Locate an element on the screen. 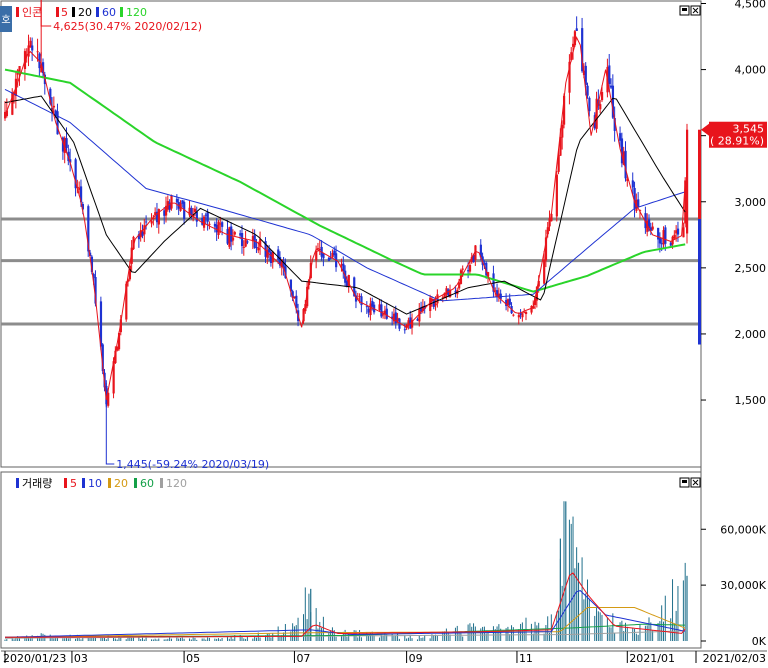 The width and height of the screenshot is (768, 668). legend-ma120: 120 is located at coordinates (136, 12).